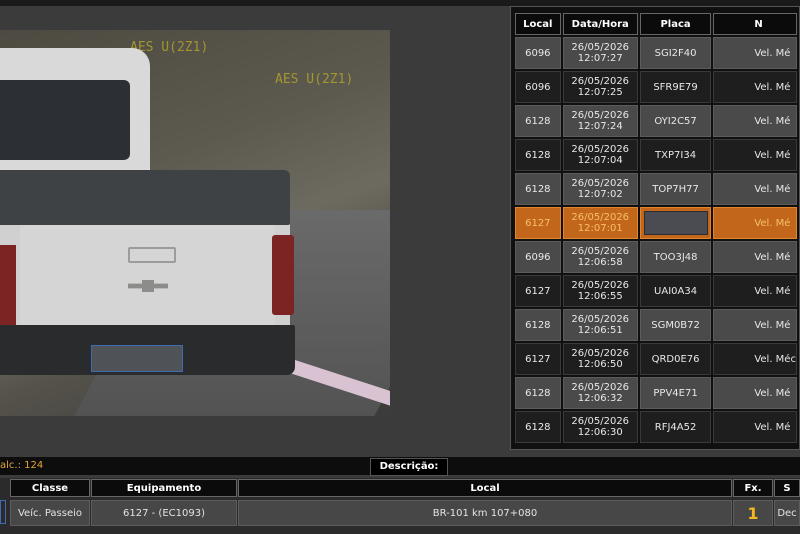 The height and width of the screenshot is (534, 800). I want to click on footer-value-local: BR-101 km 107+080, so click(485, 513).